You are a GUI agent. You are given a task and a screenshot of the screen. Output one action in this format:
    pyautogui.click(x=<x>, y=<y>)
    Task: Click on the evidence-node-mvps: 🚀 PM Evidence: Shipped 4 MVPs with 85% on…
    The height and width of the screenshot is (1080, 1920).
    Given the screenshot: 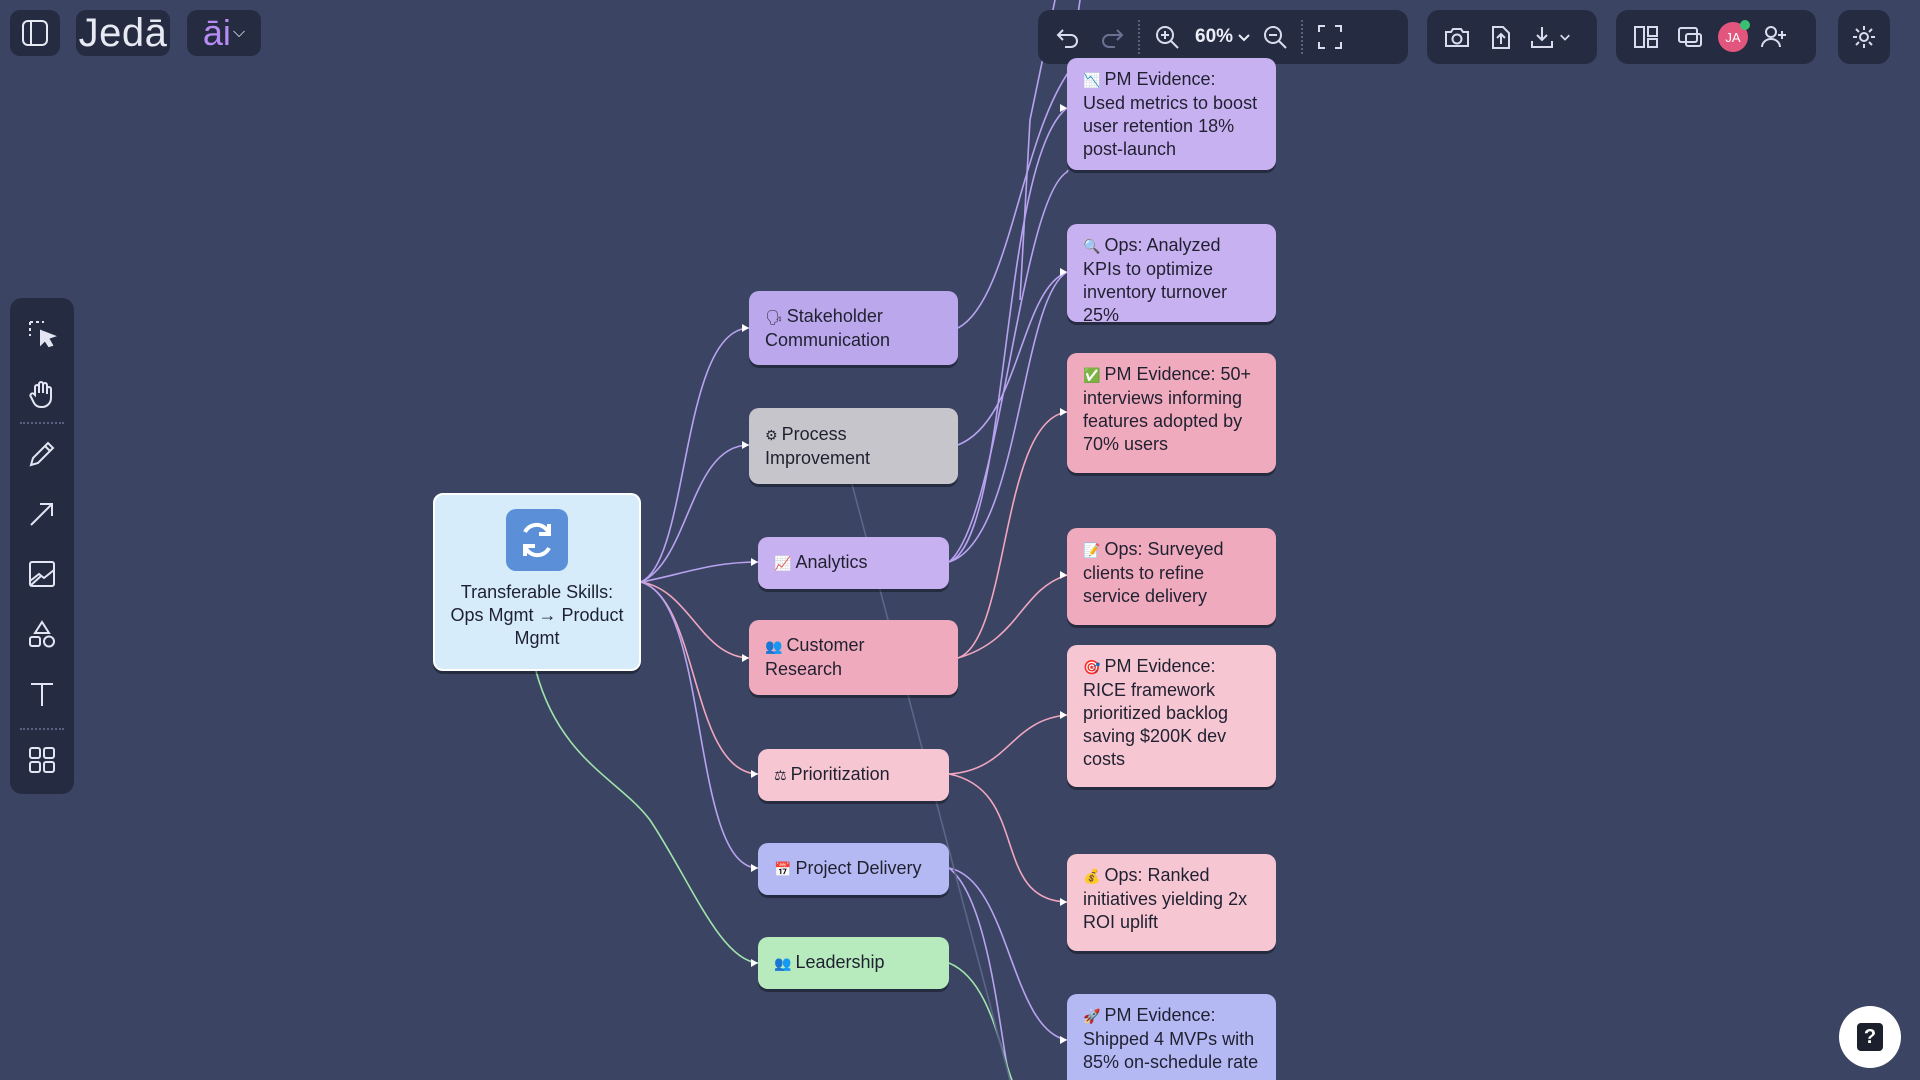 What is the action you would take?
    pyautogui.click(x=1171, y=1037)
    